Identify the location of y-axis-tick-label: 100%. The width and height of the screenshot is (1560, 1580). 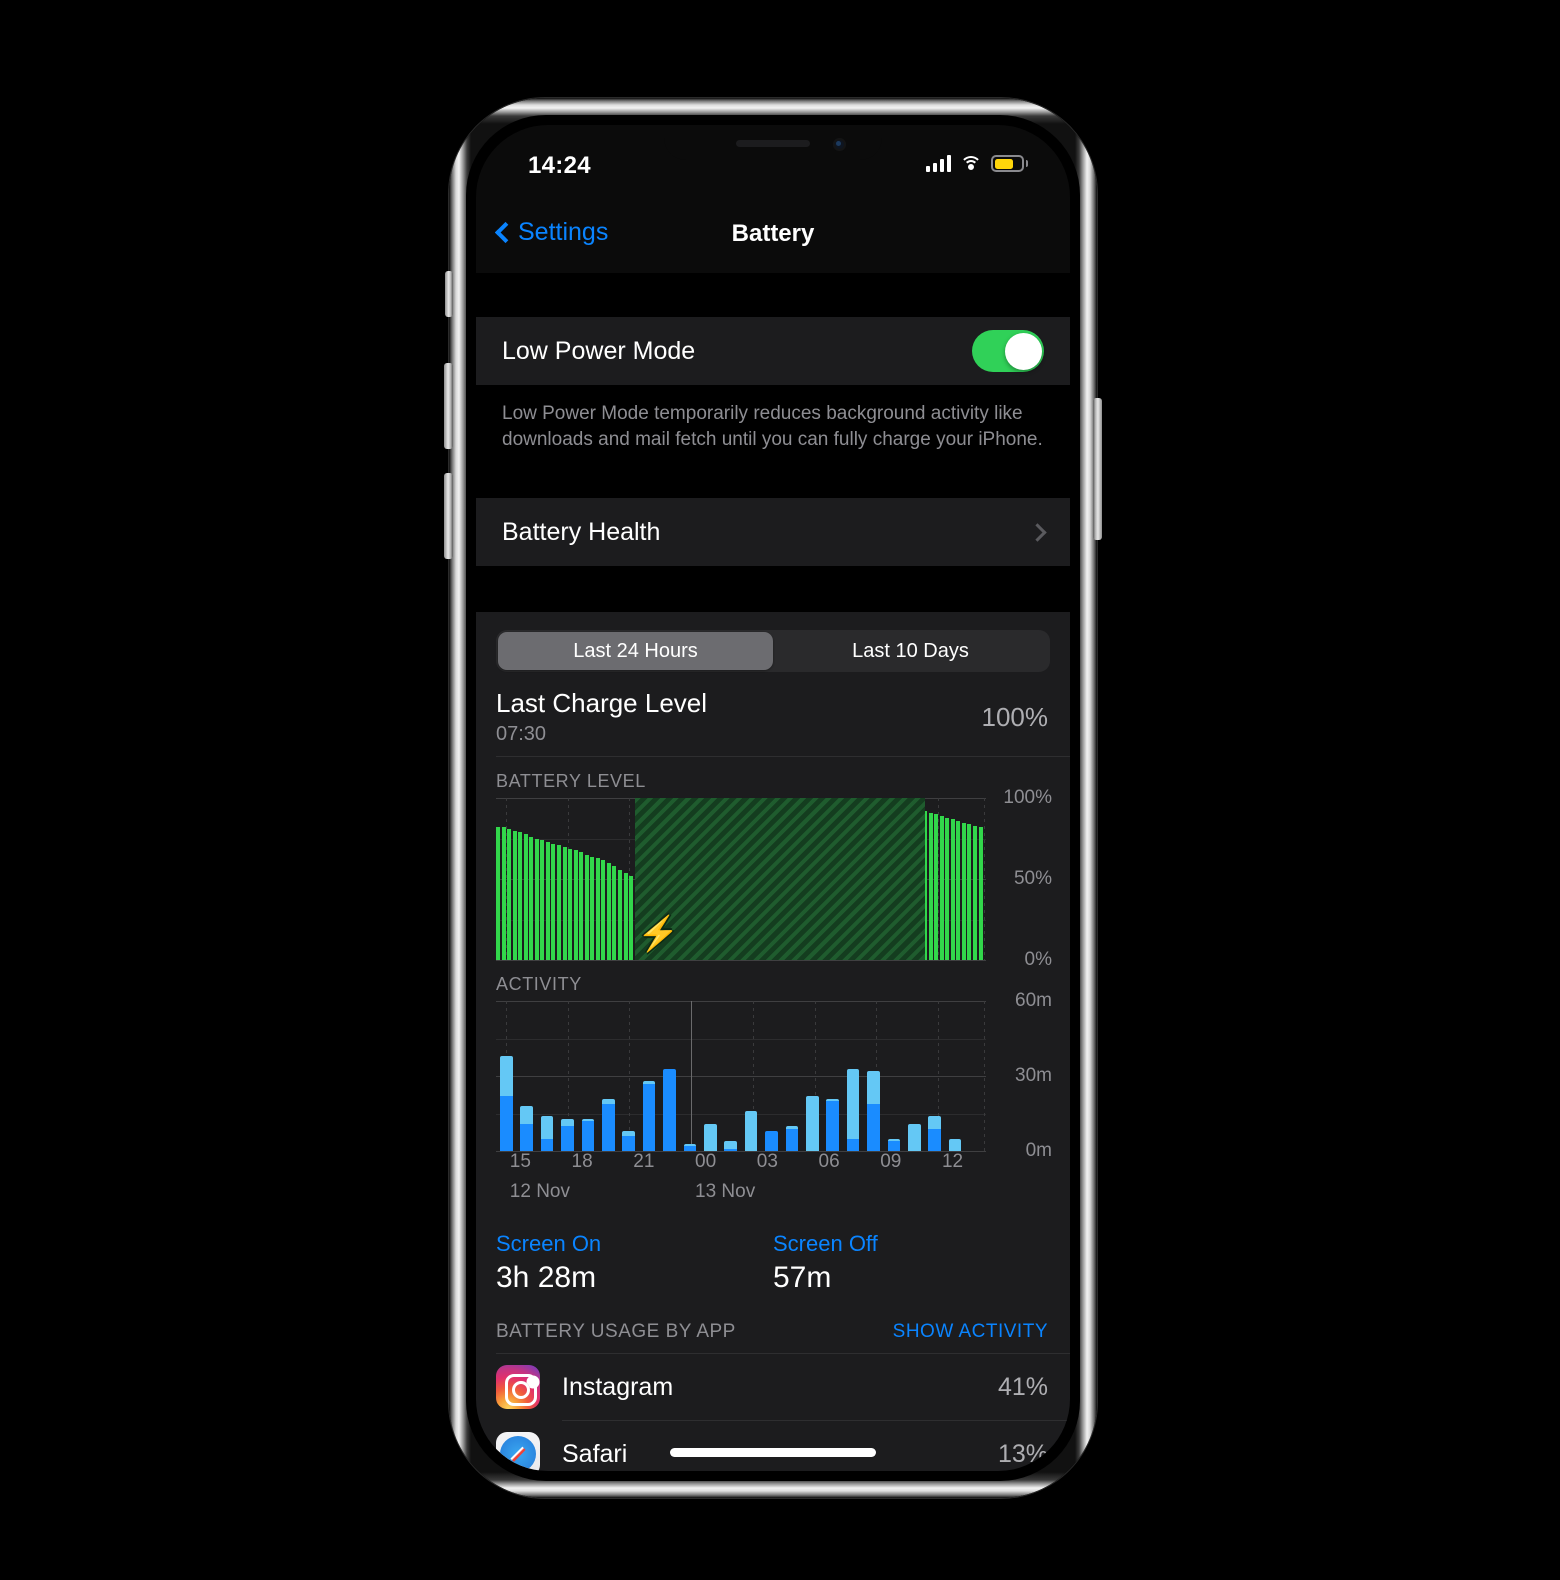
(1027, 798).